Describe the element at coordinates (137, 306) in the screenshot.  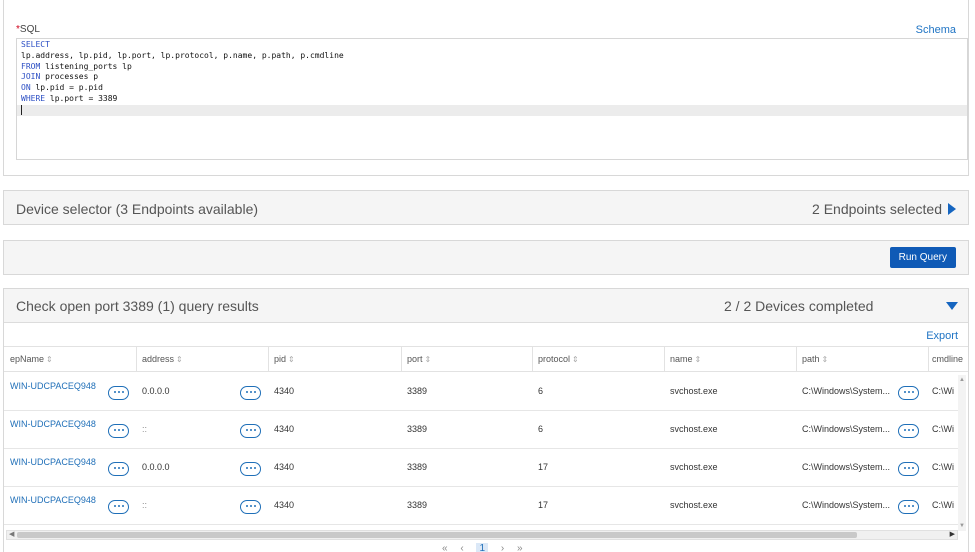
I see `results-title: Check open port 3389 (1) query results` at that location.